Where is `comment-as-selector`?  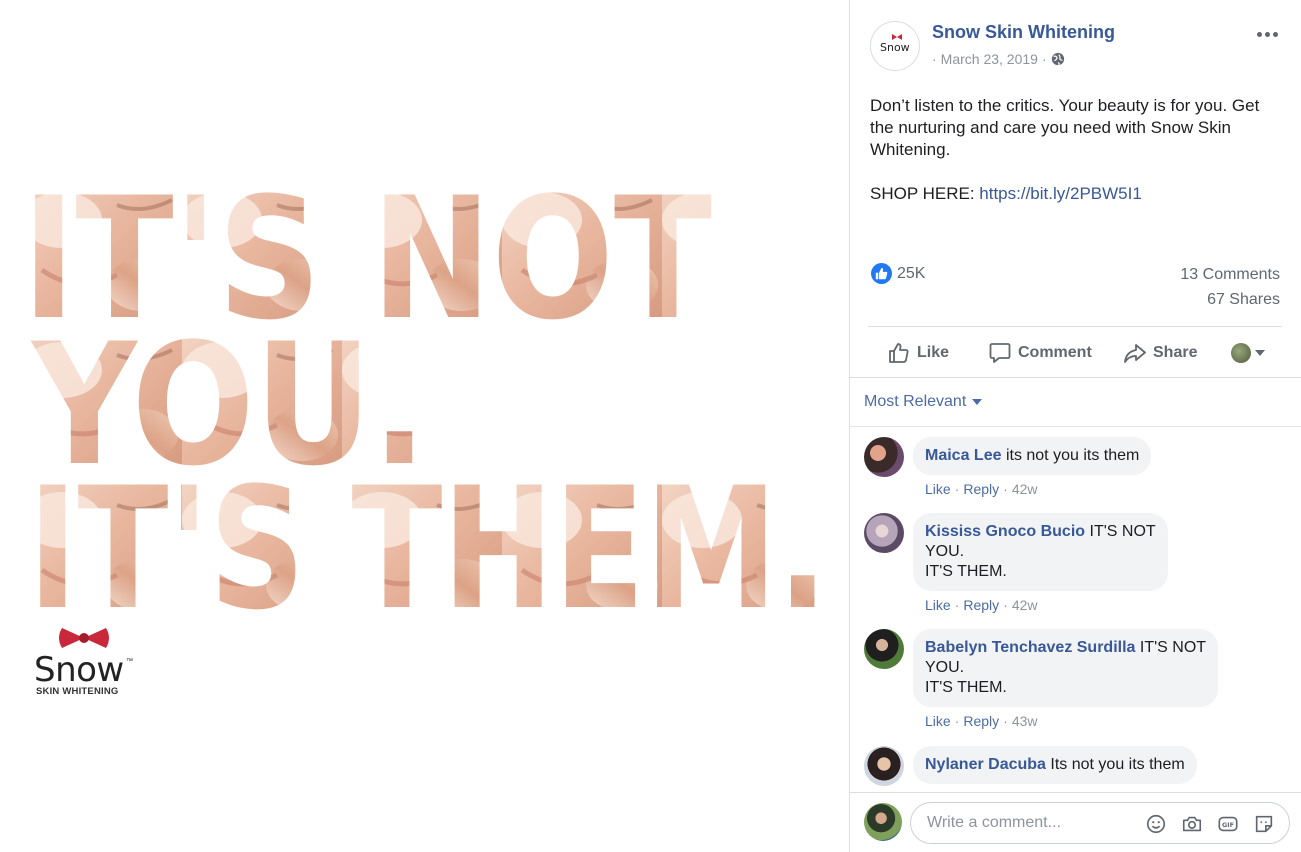
comment-as-selector is located at coordinates (1248, 353).